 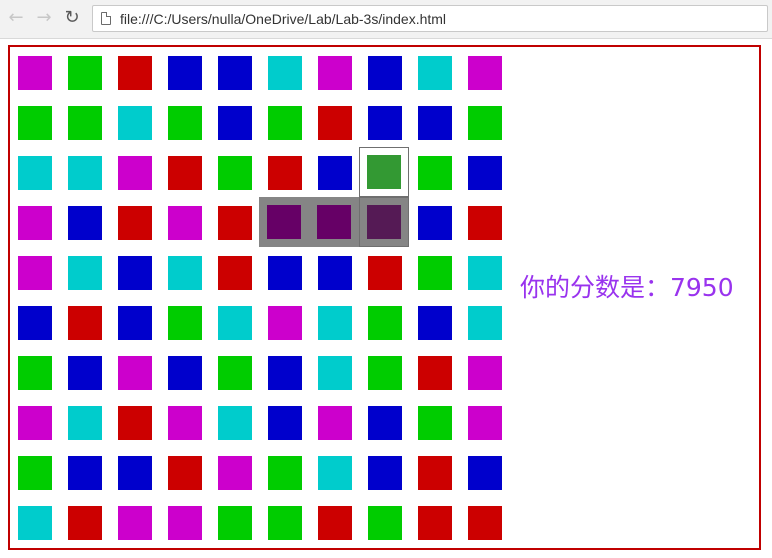 What do you see at coordinates (72, 18) in the screenshot?
I see `reload-icon: ↻` at bounding box center [72, 18].